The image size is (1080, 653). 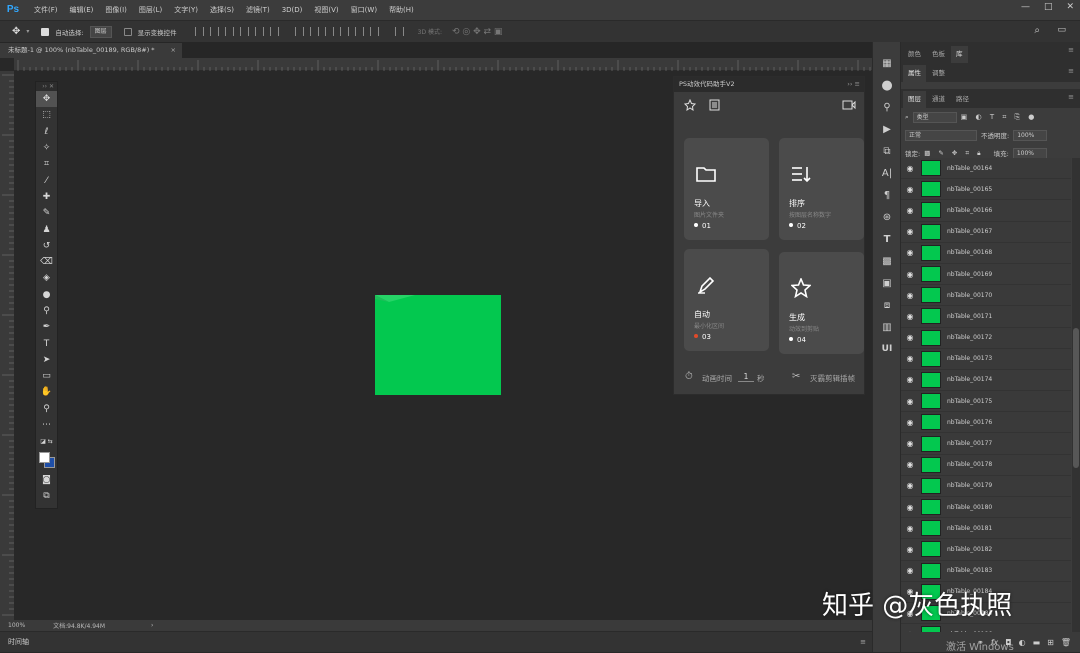 What do you see at coordinates (1037, 642) in the screenshot?
I see `new-group-icon: ▬` at bounding box center [1037, 642].